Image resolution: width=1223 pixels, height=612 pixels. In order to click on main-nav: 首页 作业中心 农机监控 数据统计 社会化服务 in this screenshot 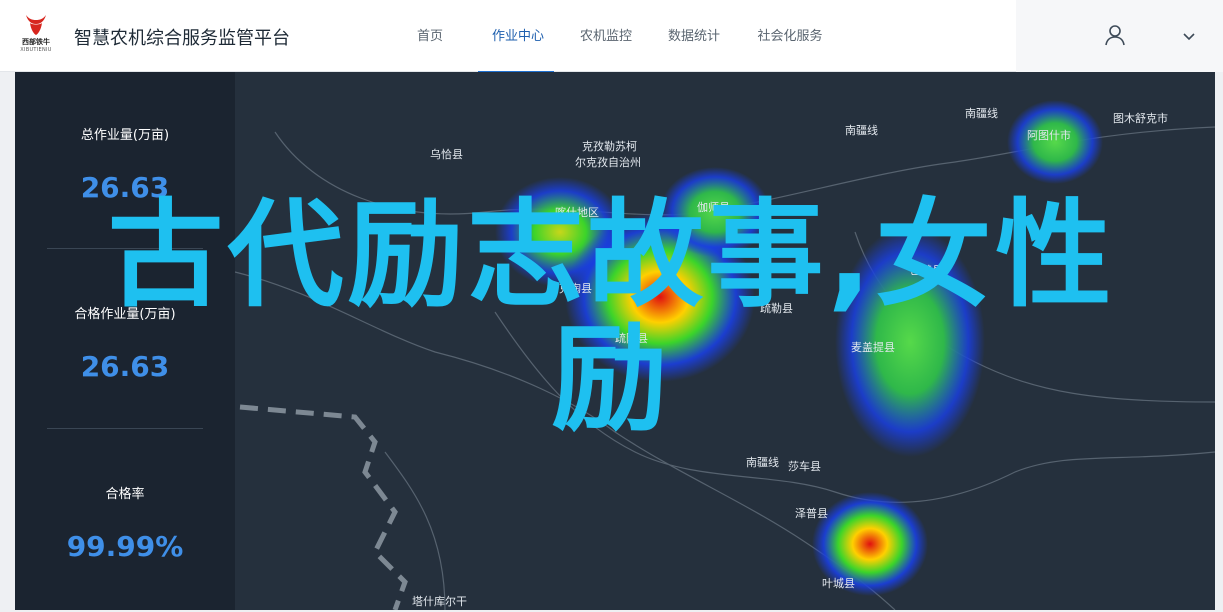, I will do `click(618, 36)`.